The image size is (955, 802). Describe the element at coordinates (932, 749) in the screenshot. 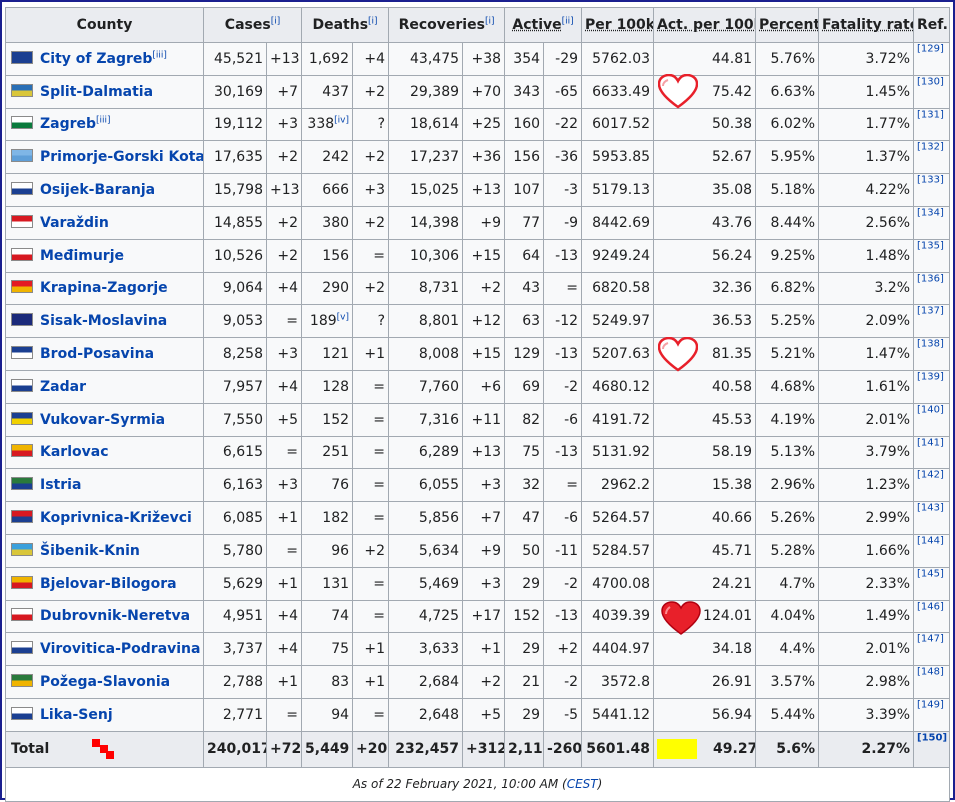

I see `total-ref-link: [150]` at that location.